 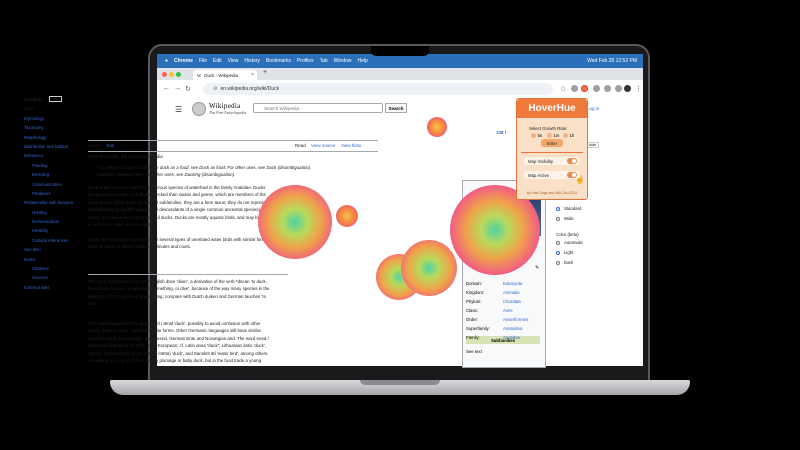 What do you see at coordinates (537, 268) in the screenshot?
I see `edit-pencil-icon: ✎` at bounding box center [537, 268].